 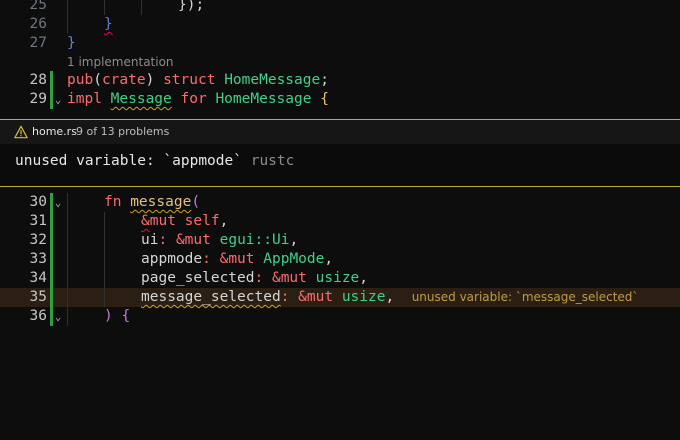 What do you see at coordinates (38, 221) in the screenshot?
I see `line-number: 31` at bounding box center [38, 221].